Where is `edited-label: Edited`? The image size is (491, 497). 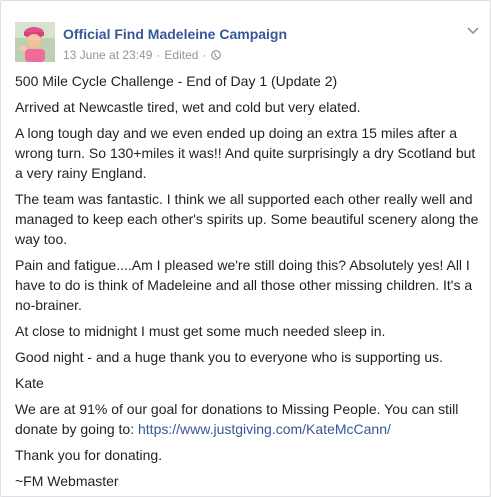
edited-label: Edited is located at coordinates (181, 55).